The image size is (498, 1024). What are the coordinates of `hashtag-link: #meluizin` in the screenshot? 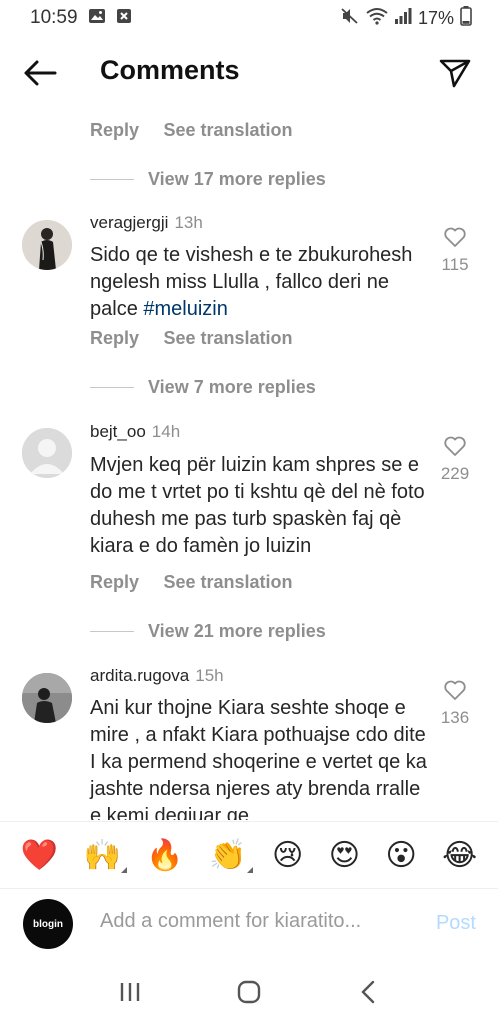 It's located at (185, 309).